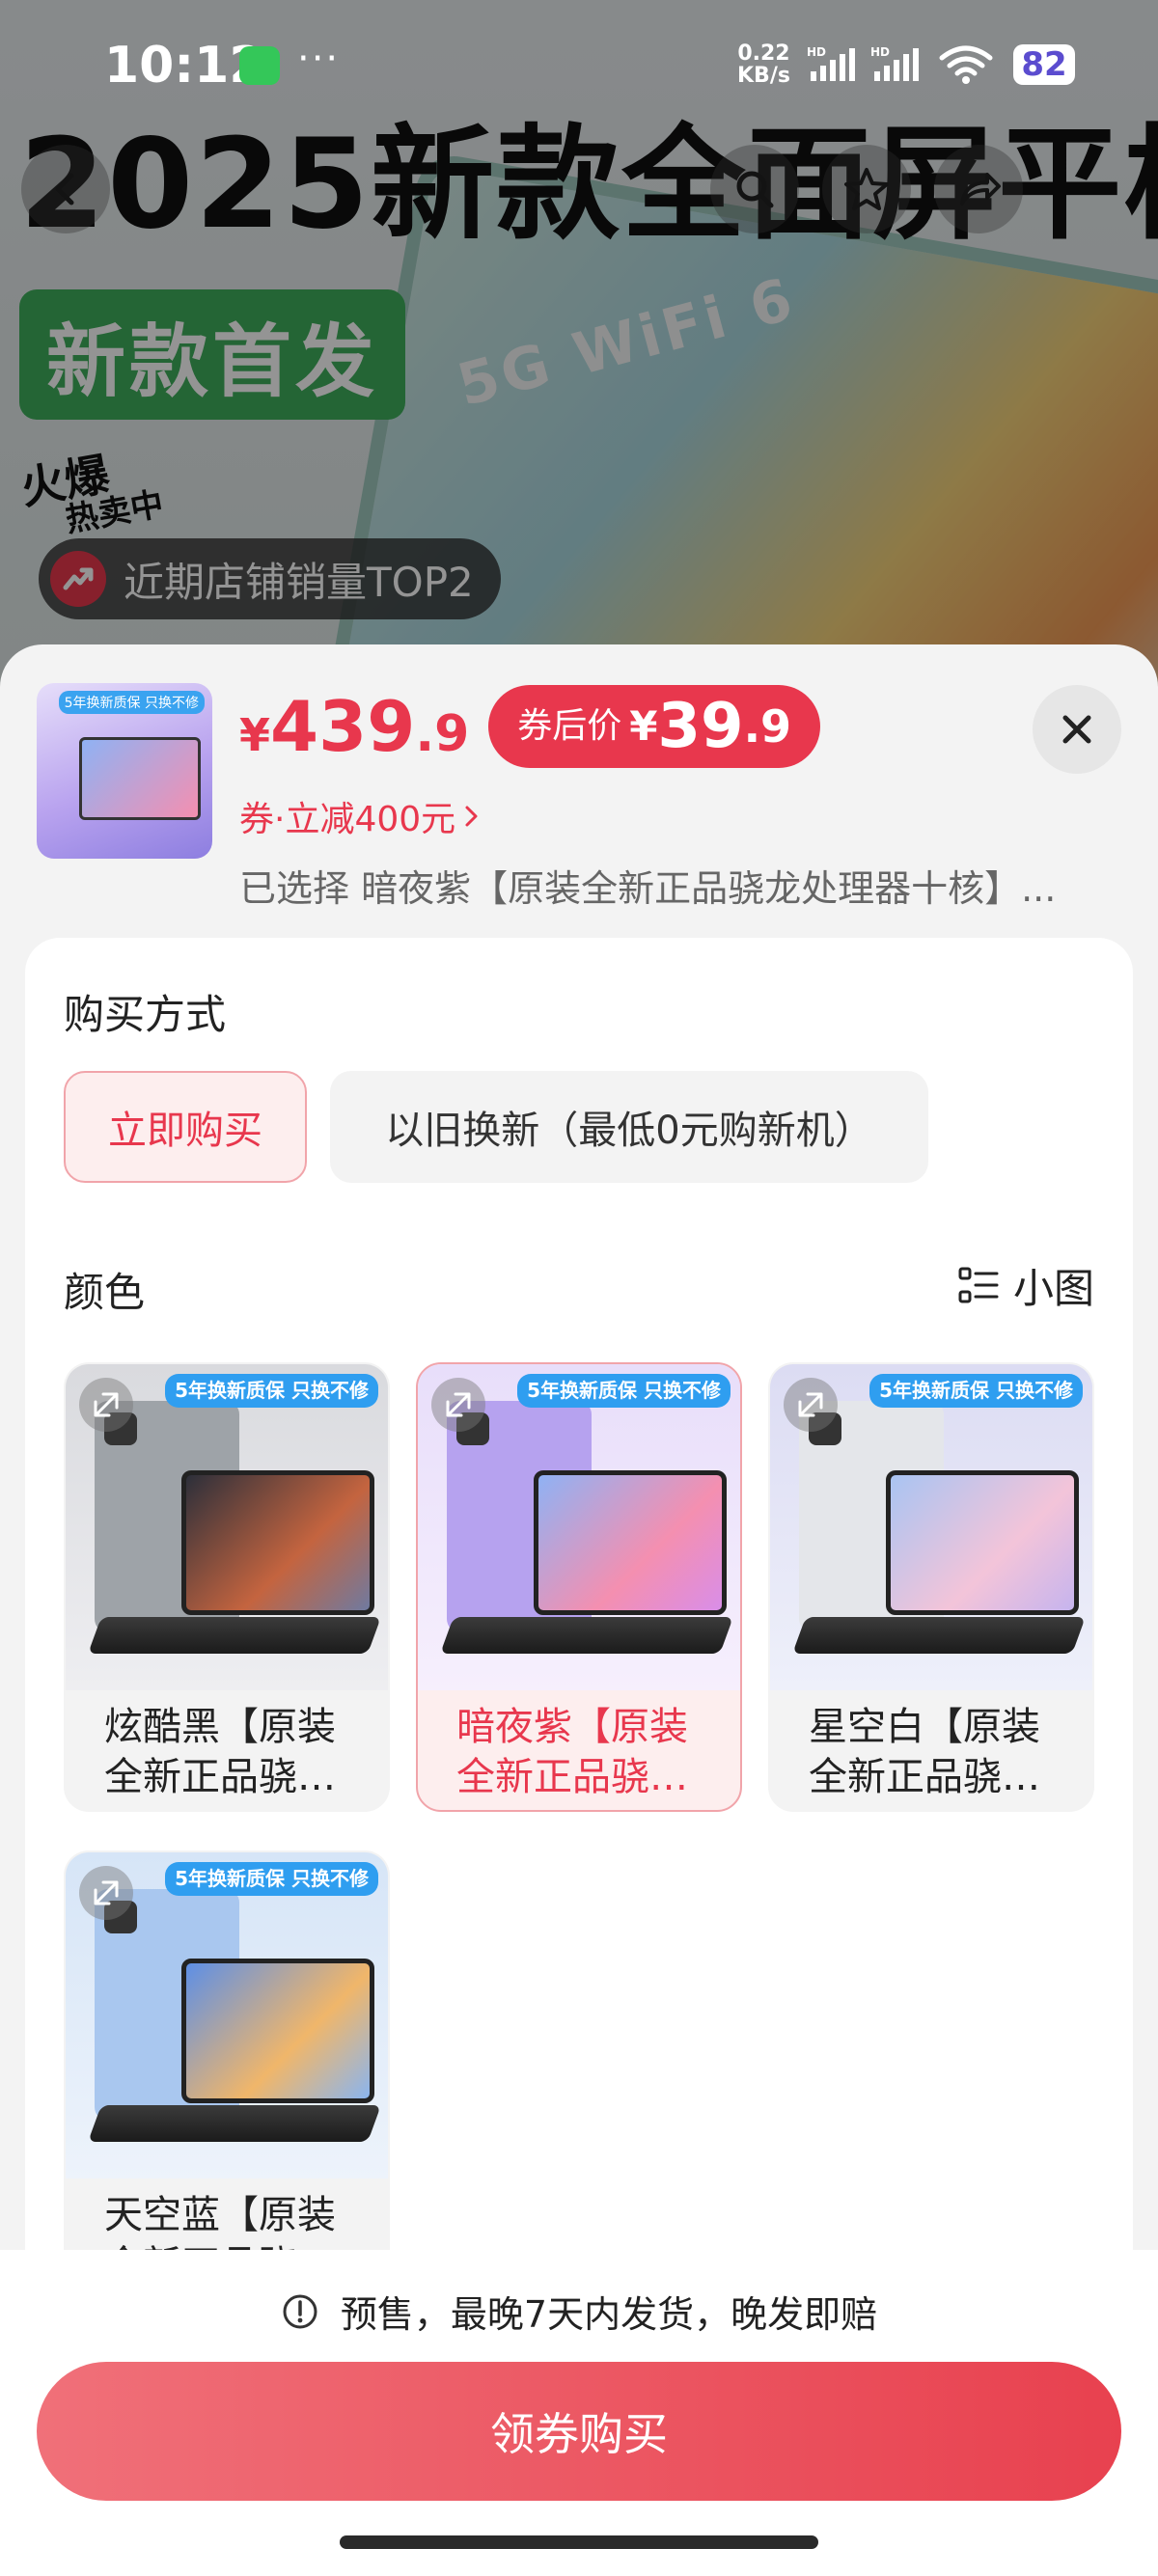  What do you see at coordinates (978, 1284) in the screenshot?
I see `list-view-icon` at bounding box center [978, 1284].